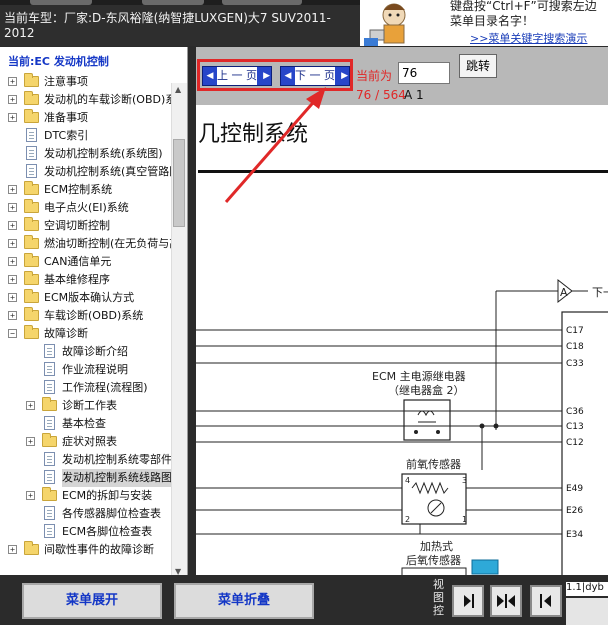 Image resolution: width=608 pixels, height=625 pixels. I want to click on collapse-toggle-icon: −, so click(12, 333).